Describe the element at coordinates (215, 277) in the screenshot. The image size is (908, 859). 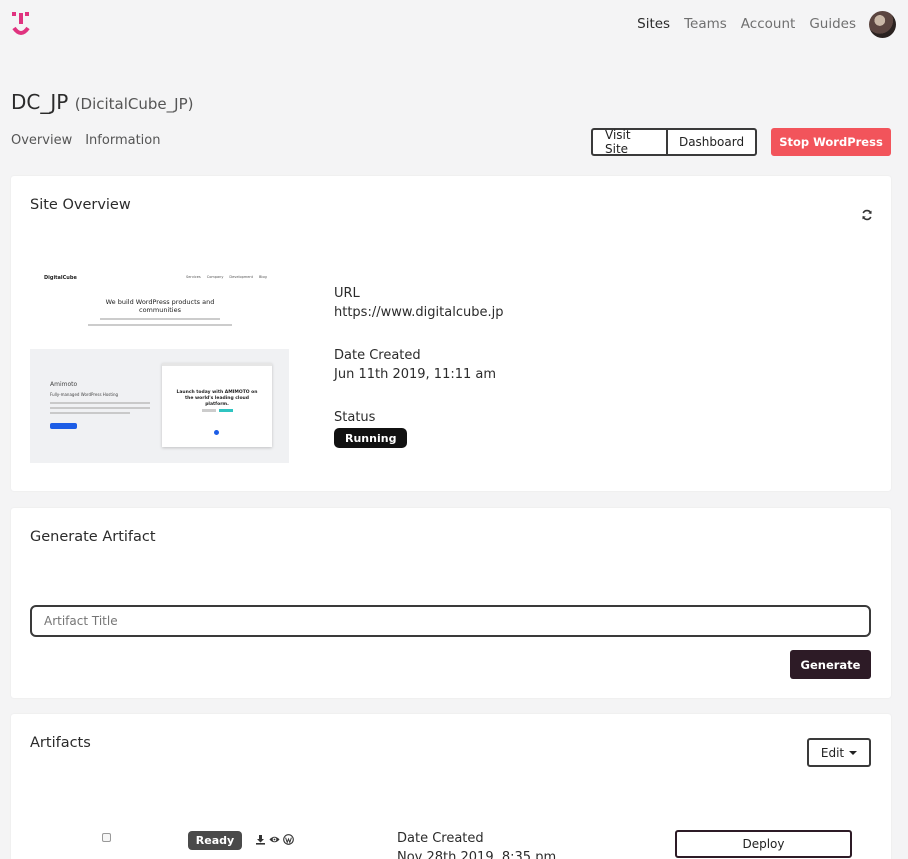
I see `preview-menu-item: Company` at that location.